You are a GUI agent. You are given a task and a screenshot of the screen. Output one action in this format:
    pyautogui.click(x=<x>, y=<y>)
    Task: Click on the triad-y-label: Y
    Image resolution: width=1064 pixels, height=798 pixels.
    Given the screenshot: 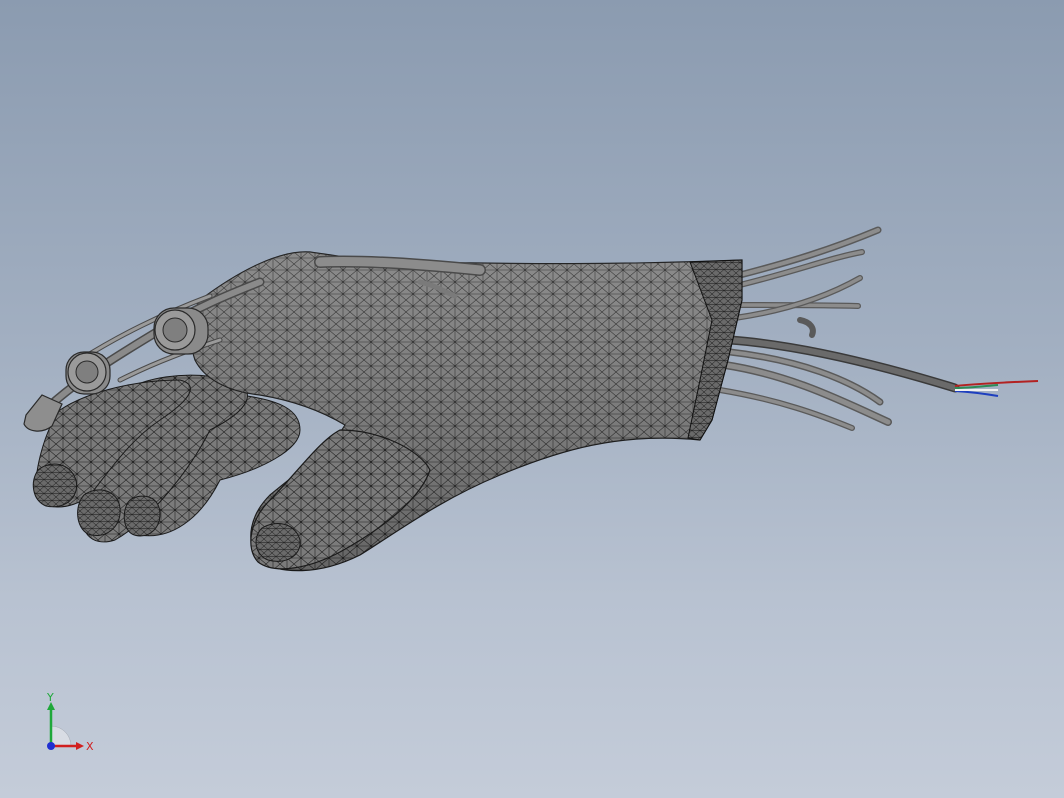 What is the action you would take?
    pyautogui.click(x=50, y=697)
    